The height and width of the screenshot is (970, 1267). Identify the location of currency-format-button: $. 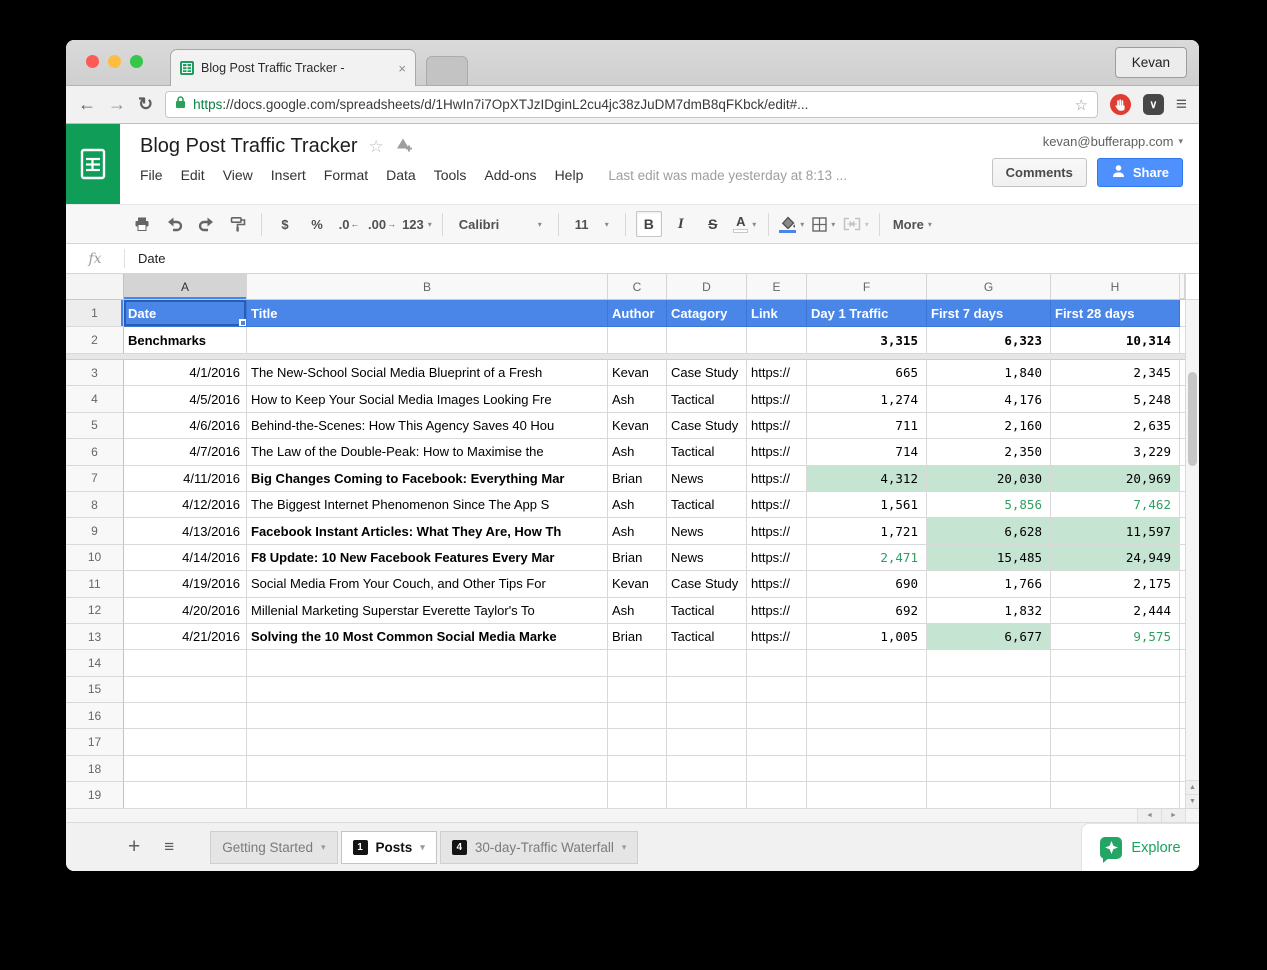
(285, 224).